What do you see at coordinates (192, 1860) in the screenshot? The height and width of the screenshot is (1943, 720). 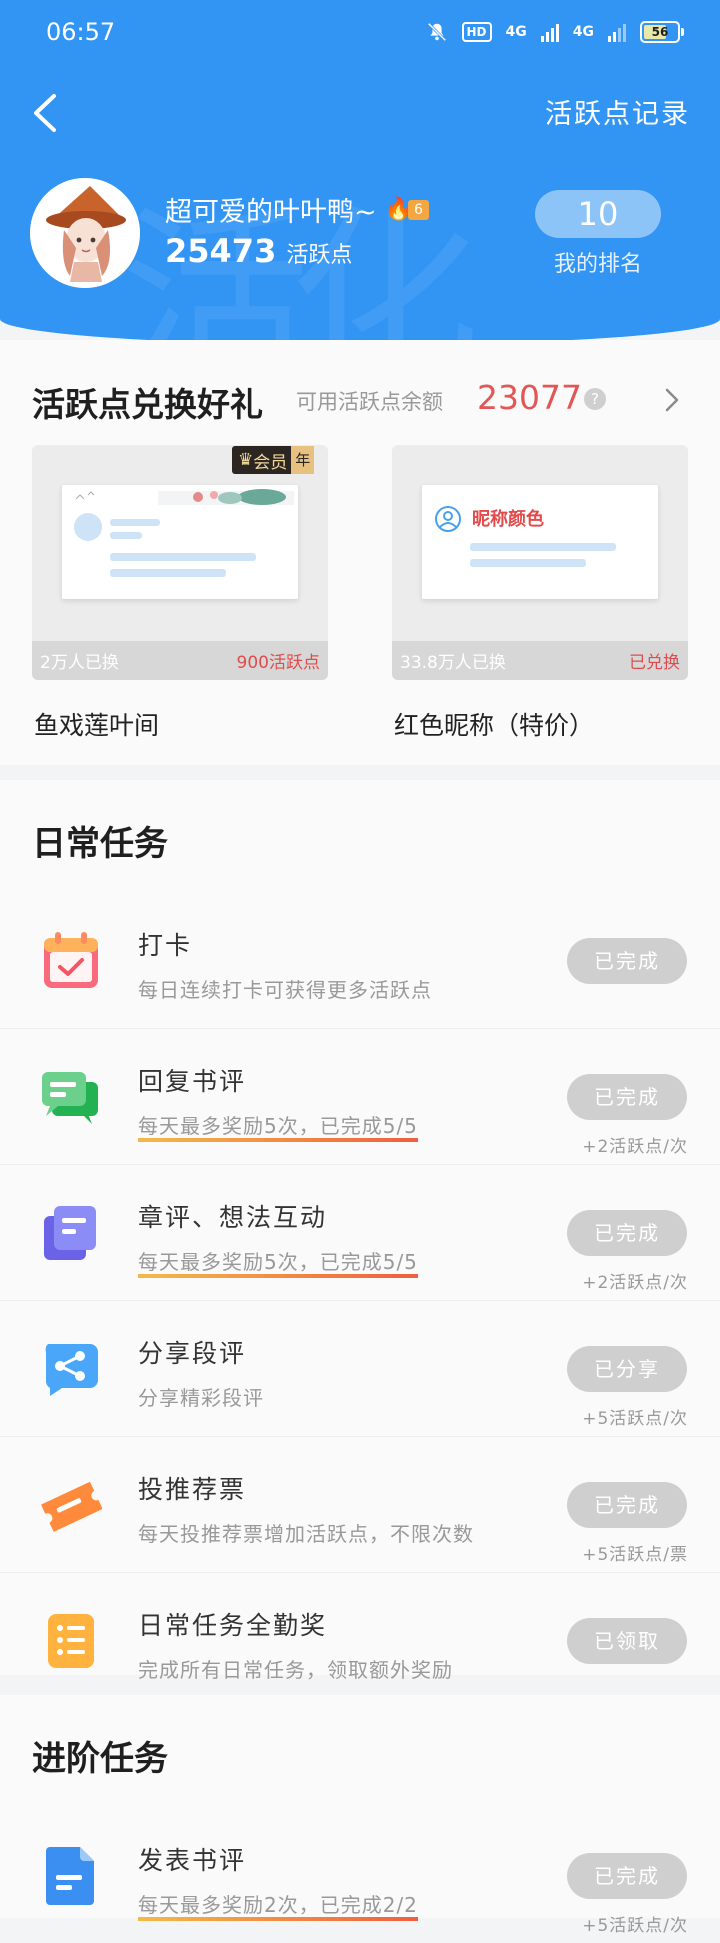 I see `task-name: 发表书评` at bounding box center [192, 1860].